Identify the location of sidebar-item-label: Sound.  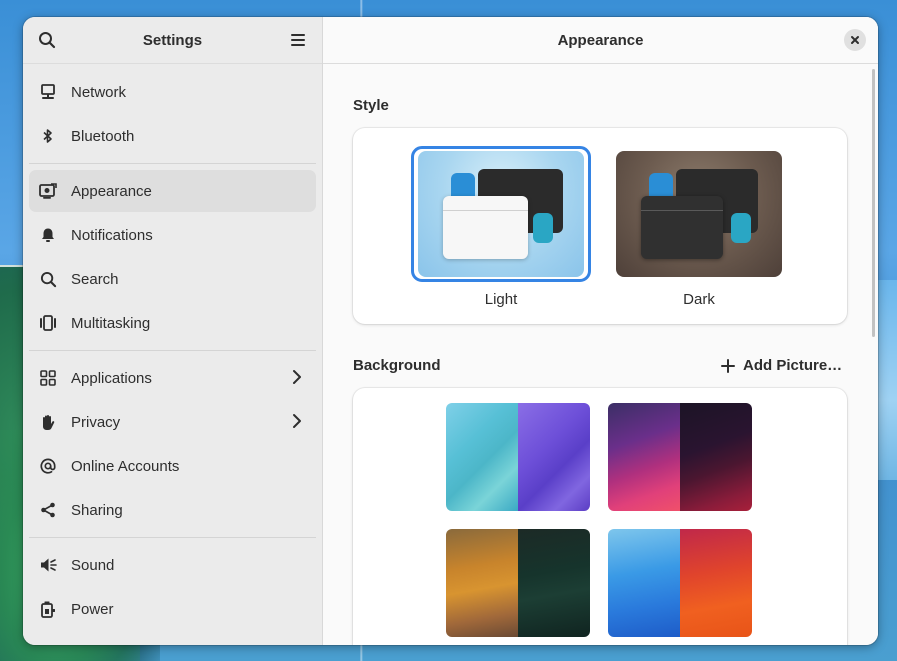
(93, 565).